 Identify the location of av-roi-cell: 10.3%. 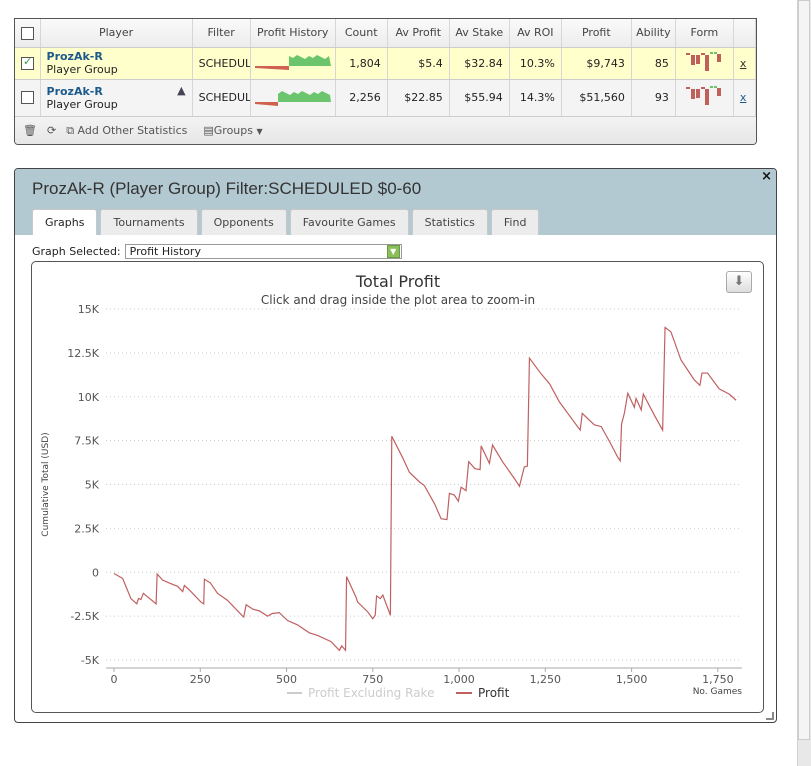
(535, 63).